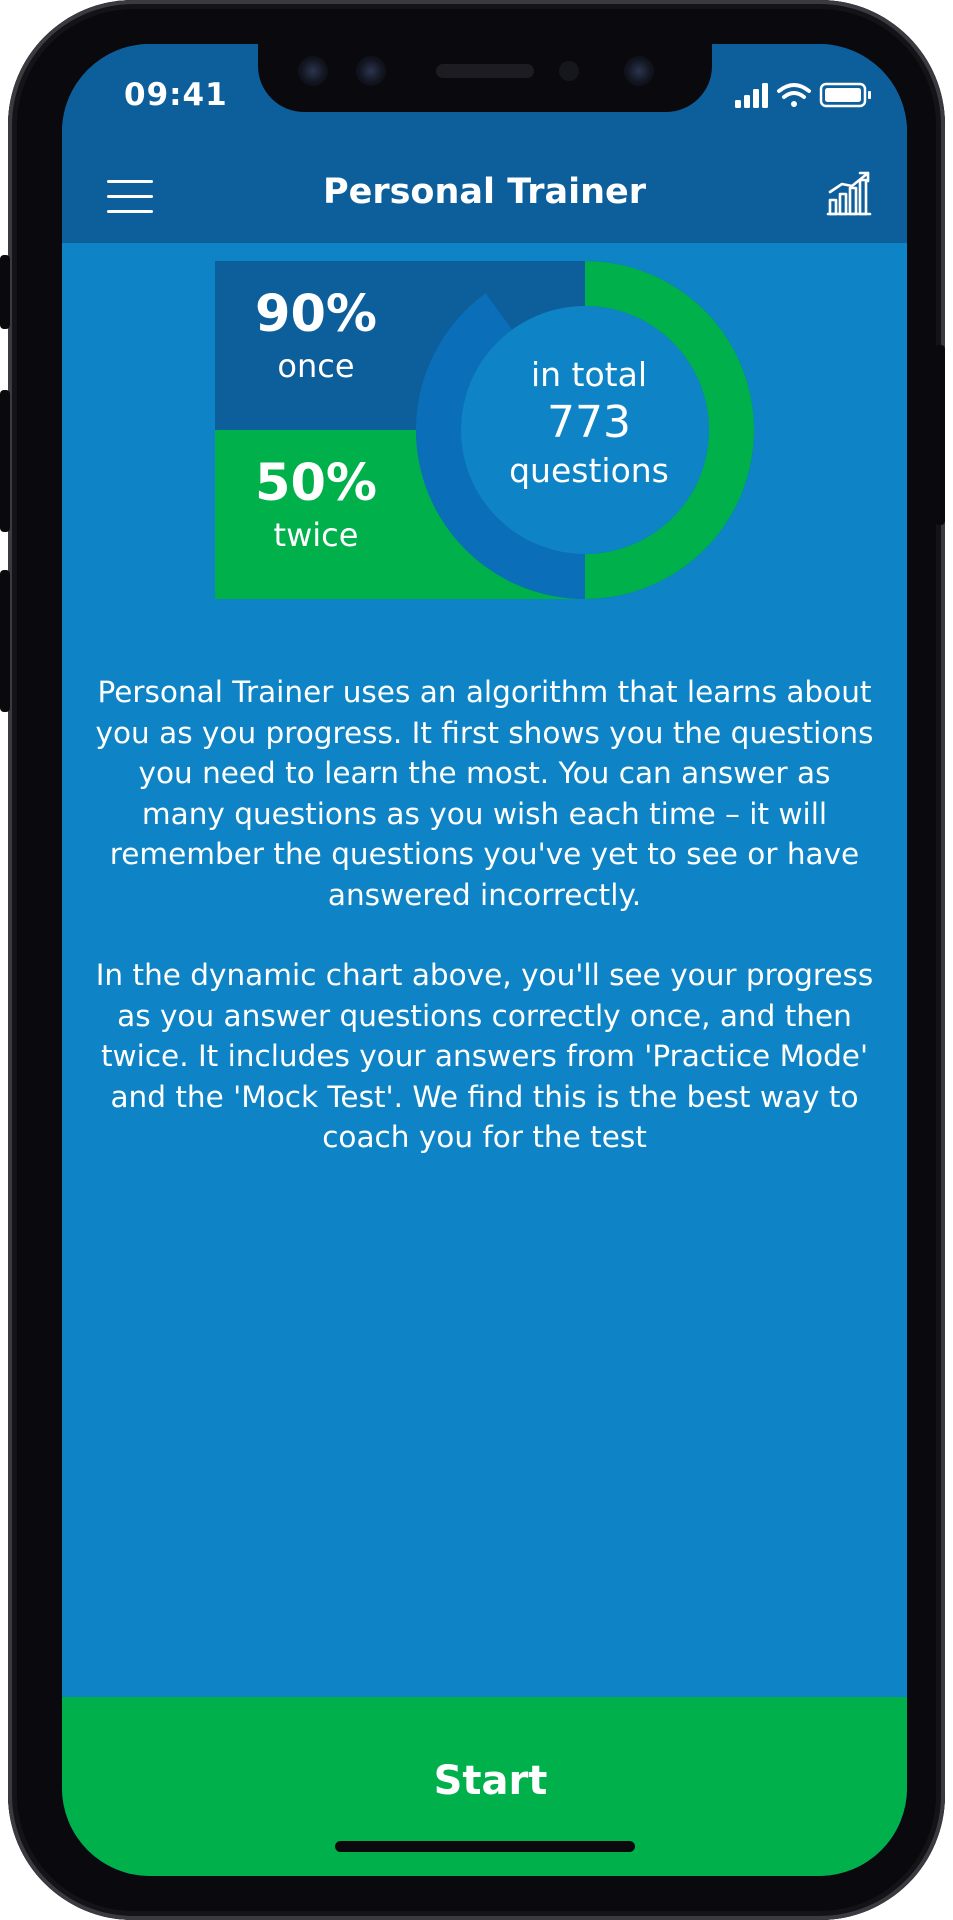 The image size is (953, 1920). What do you see at coordinates (484, 143) in the screenshot?
I see `top-header-area: 09:41 Personal Trainer` at bounding box center [484, 143].